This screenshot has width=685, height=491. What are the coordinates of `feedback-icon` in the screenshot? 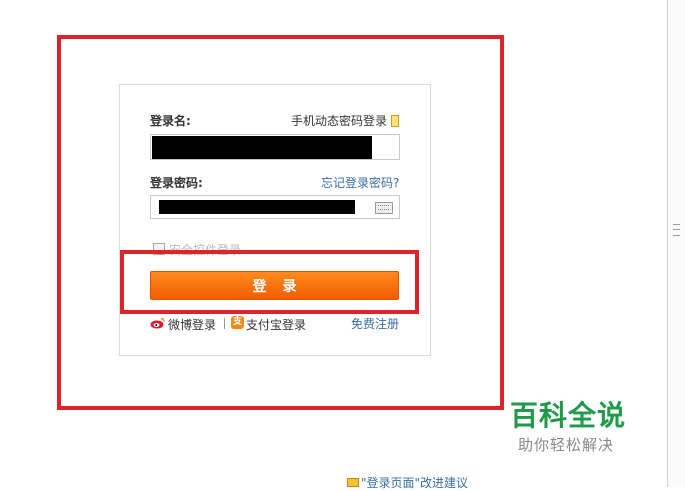 It's located at (353, 482).